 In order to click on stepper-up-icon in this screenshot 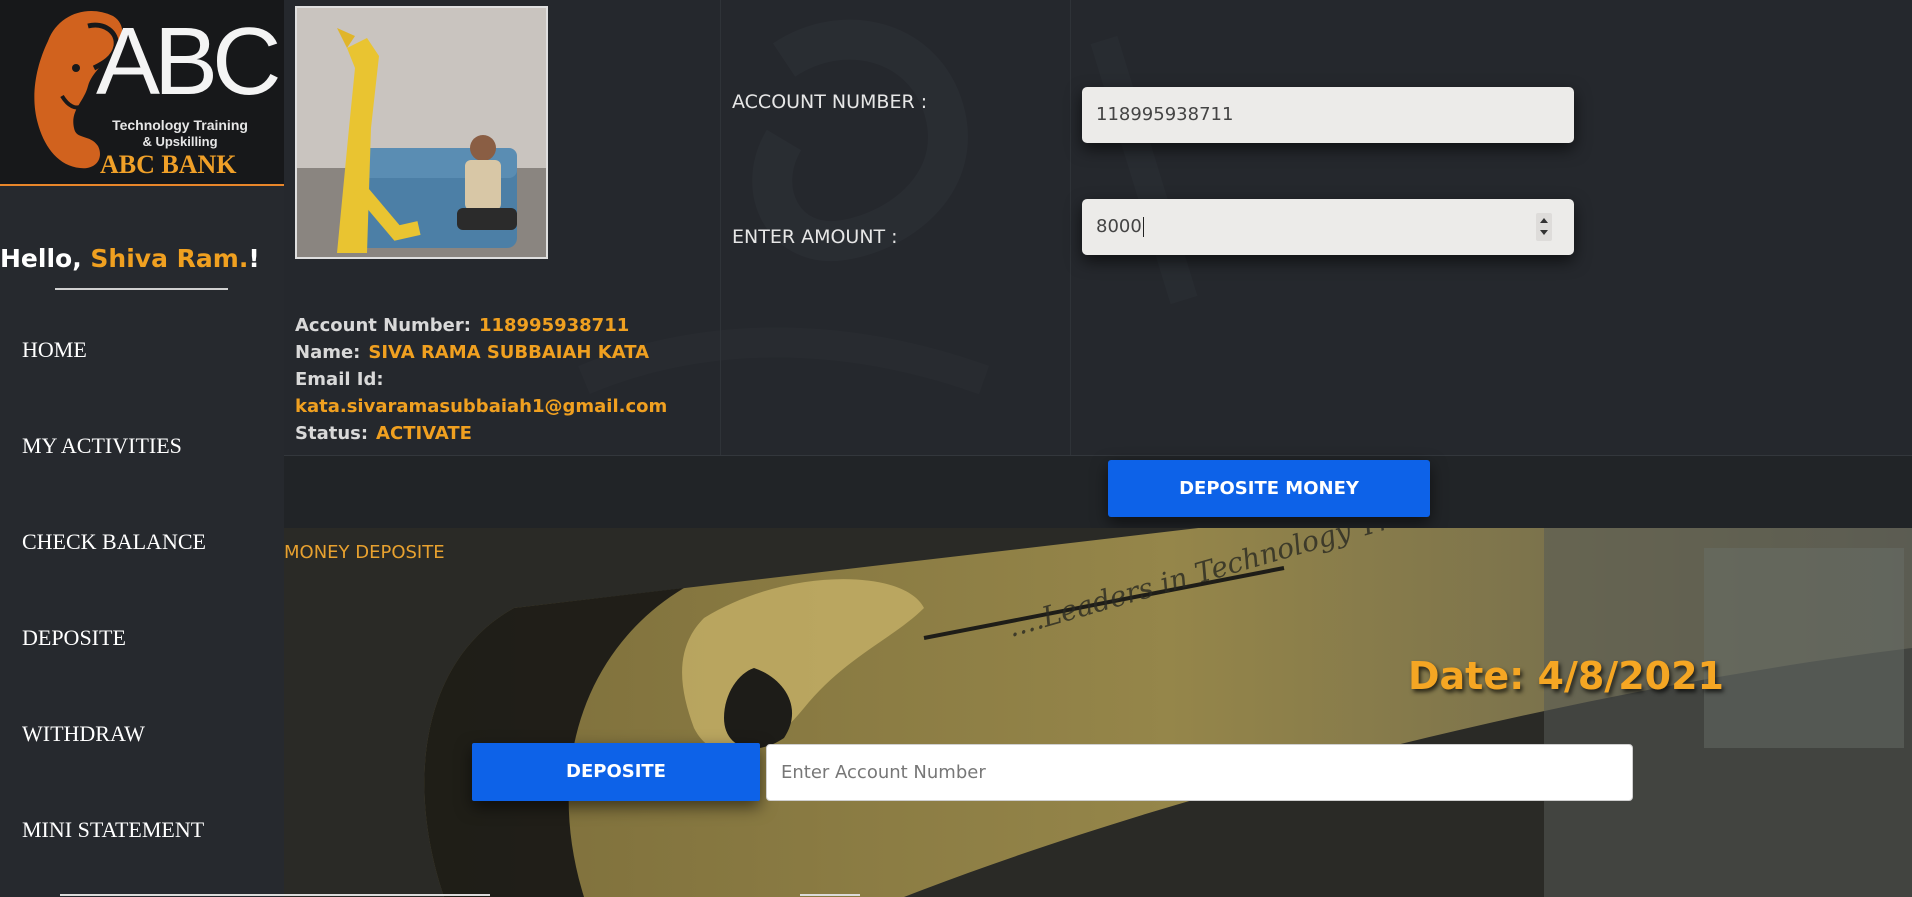, I will do `click(1544, 220)`.